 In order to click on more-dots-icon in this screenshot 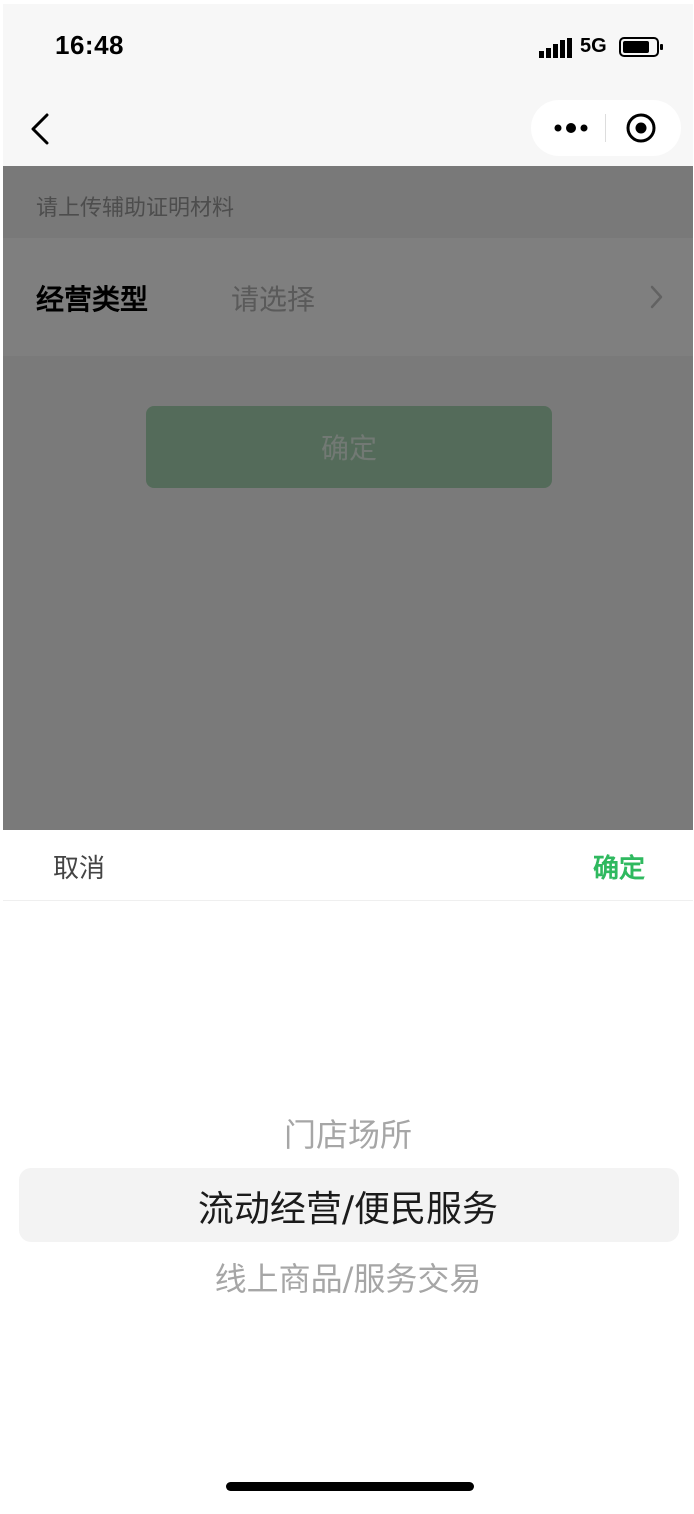, I will do `click(571, 128)`.